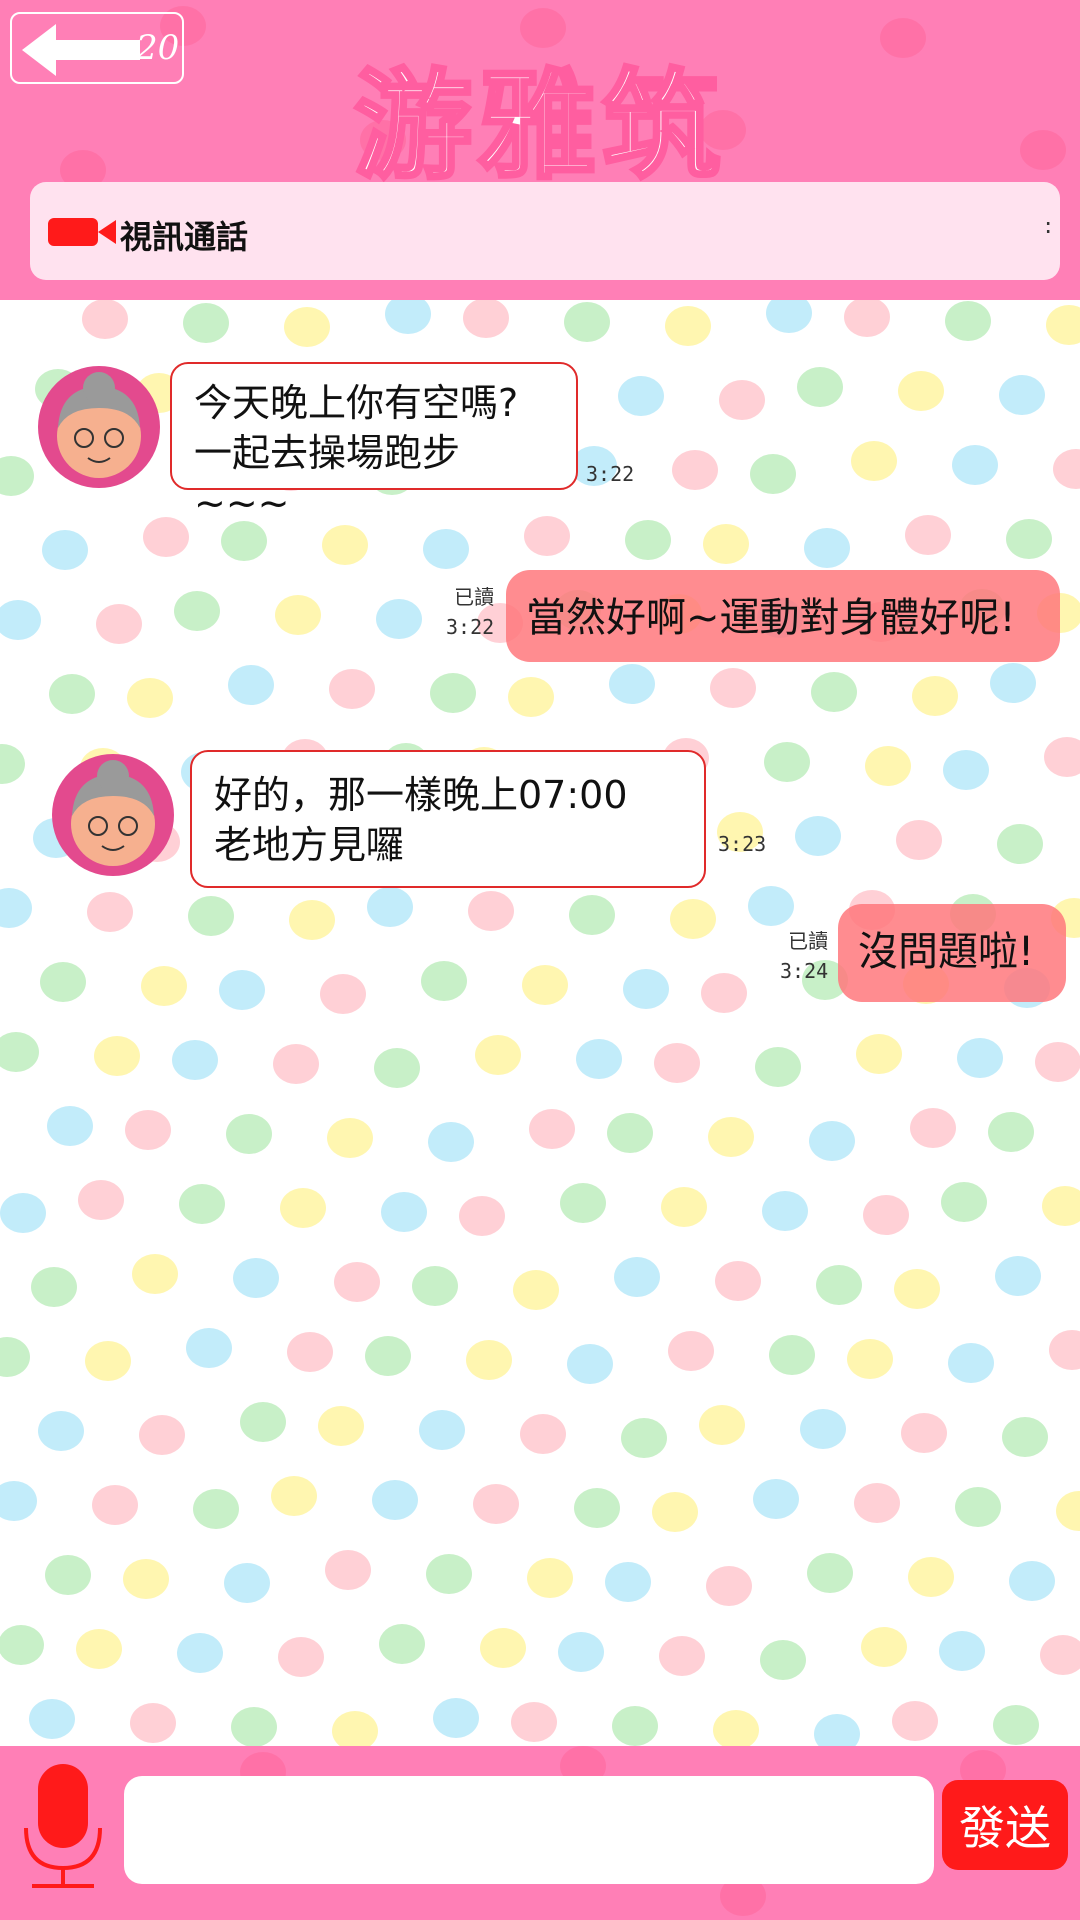 The height and width of the screenshot is (1920, 1080). What do you see at coordinates (1048, 228) in the screenshot?
I see `more-options-icon: · ·` at bounding box center [1048, 228].